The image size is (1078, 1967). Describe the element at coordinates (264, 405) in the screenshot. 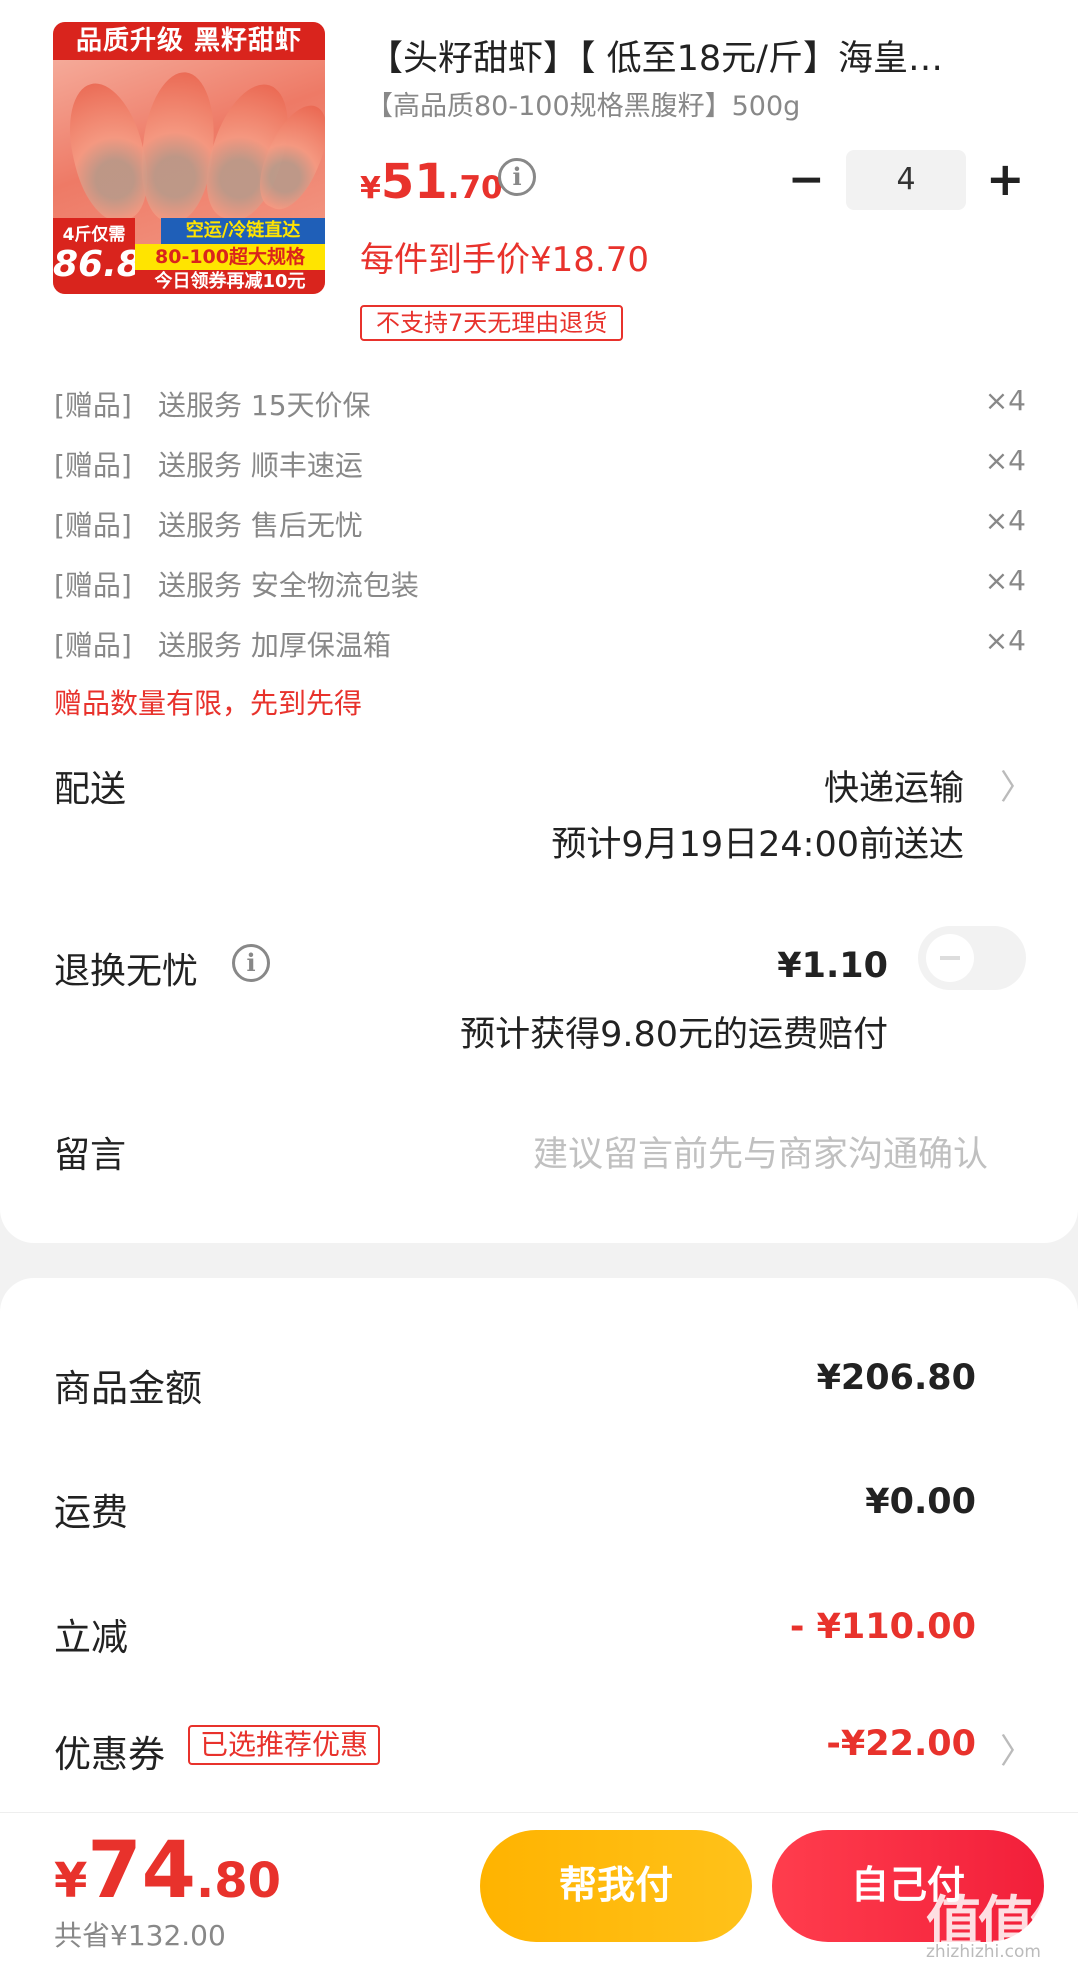

I see `gift-name: 送服务 15天价保` at that location.